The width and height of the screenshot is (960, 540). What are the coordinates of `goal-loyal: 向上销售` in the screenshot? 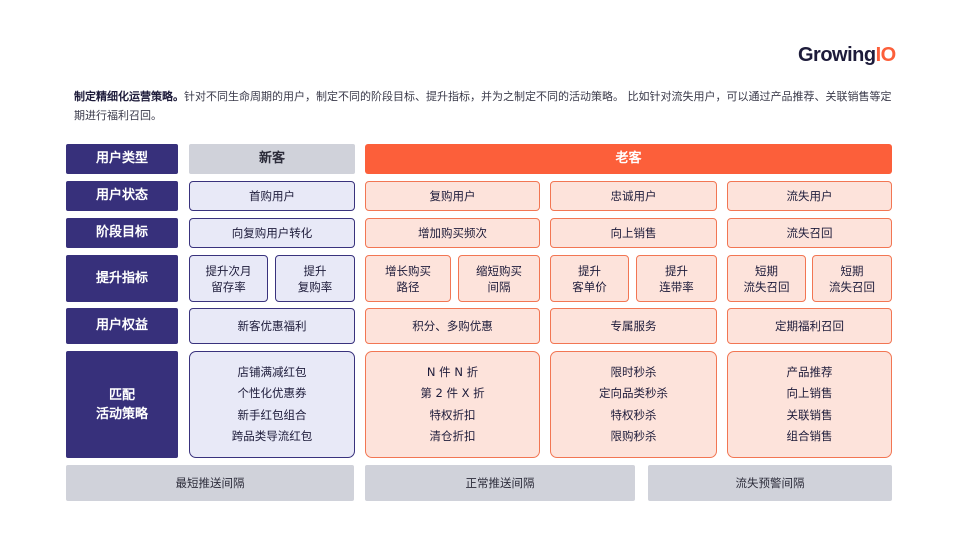 It's located at (633, 233).